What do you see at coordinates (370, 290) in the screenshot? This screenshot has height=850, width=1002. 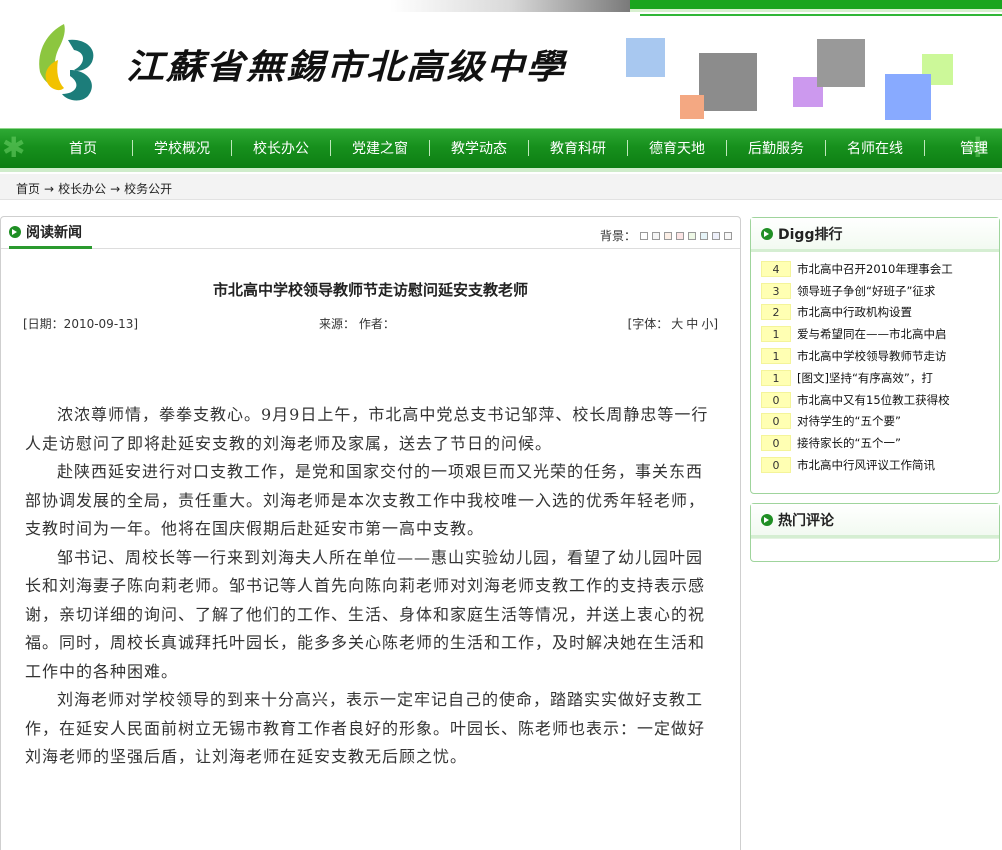 I see `article-title: 市北高中学校领导教师节走访慰问延安支教老师` at bounding box center [370, 290].